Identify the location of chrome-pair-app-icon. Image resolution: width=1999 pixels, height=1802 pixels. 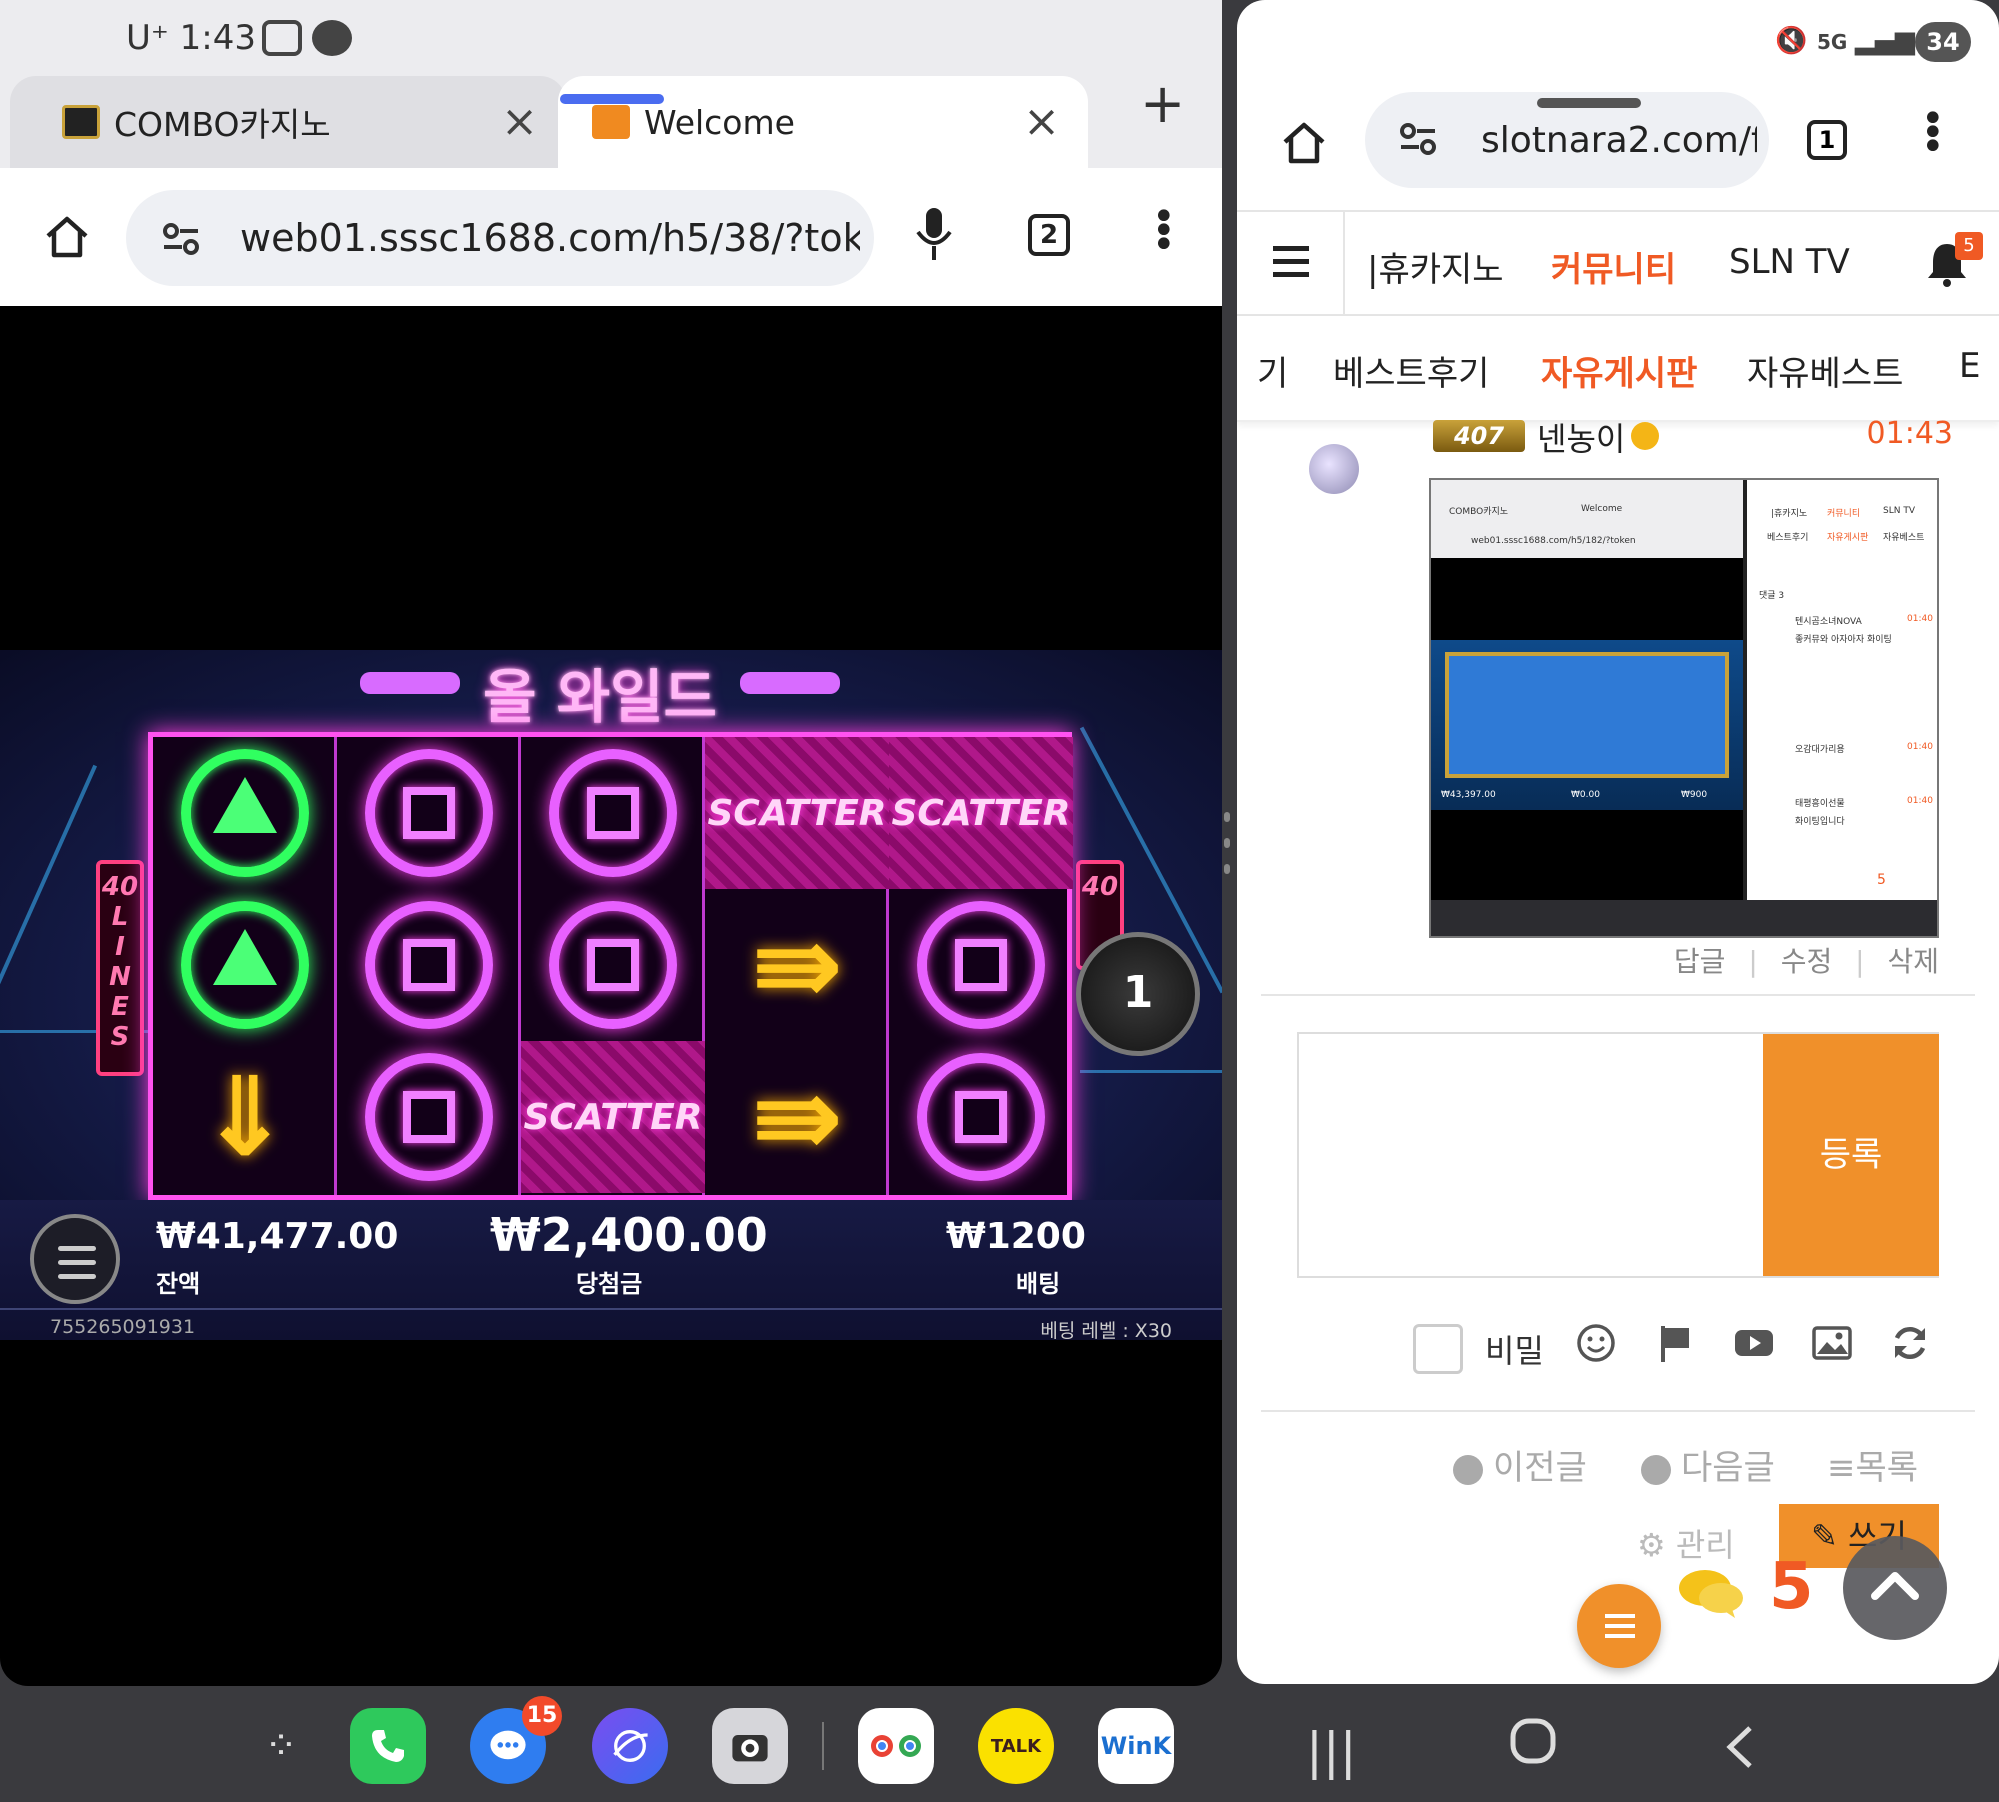
(896, 1746).